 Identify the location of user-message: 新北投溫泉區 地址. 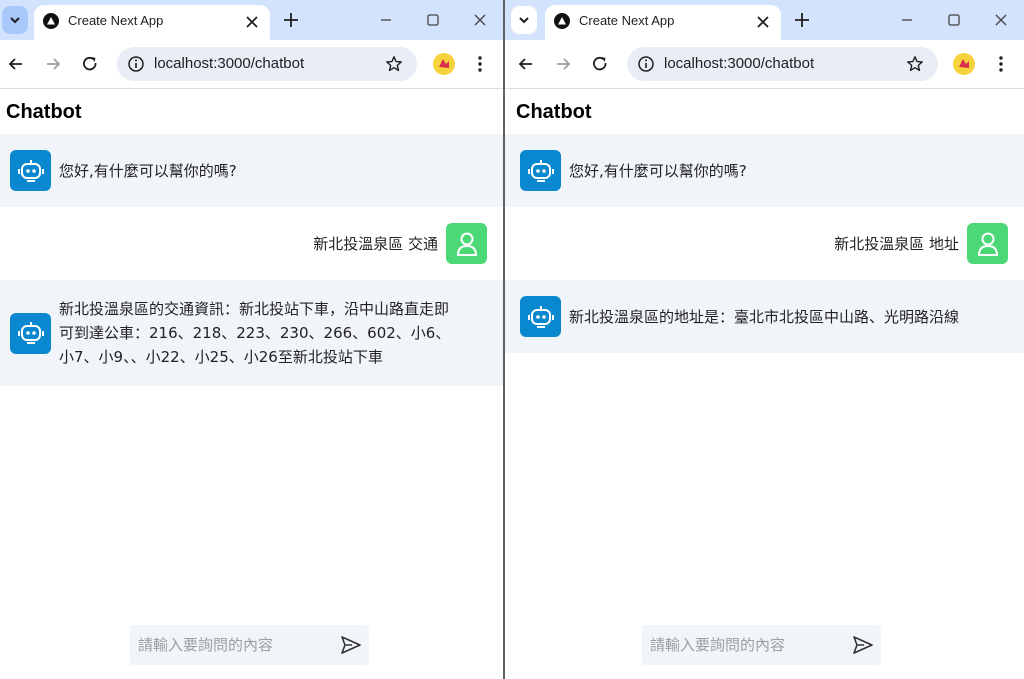
(764, 243).